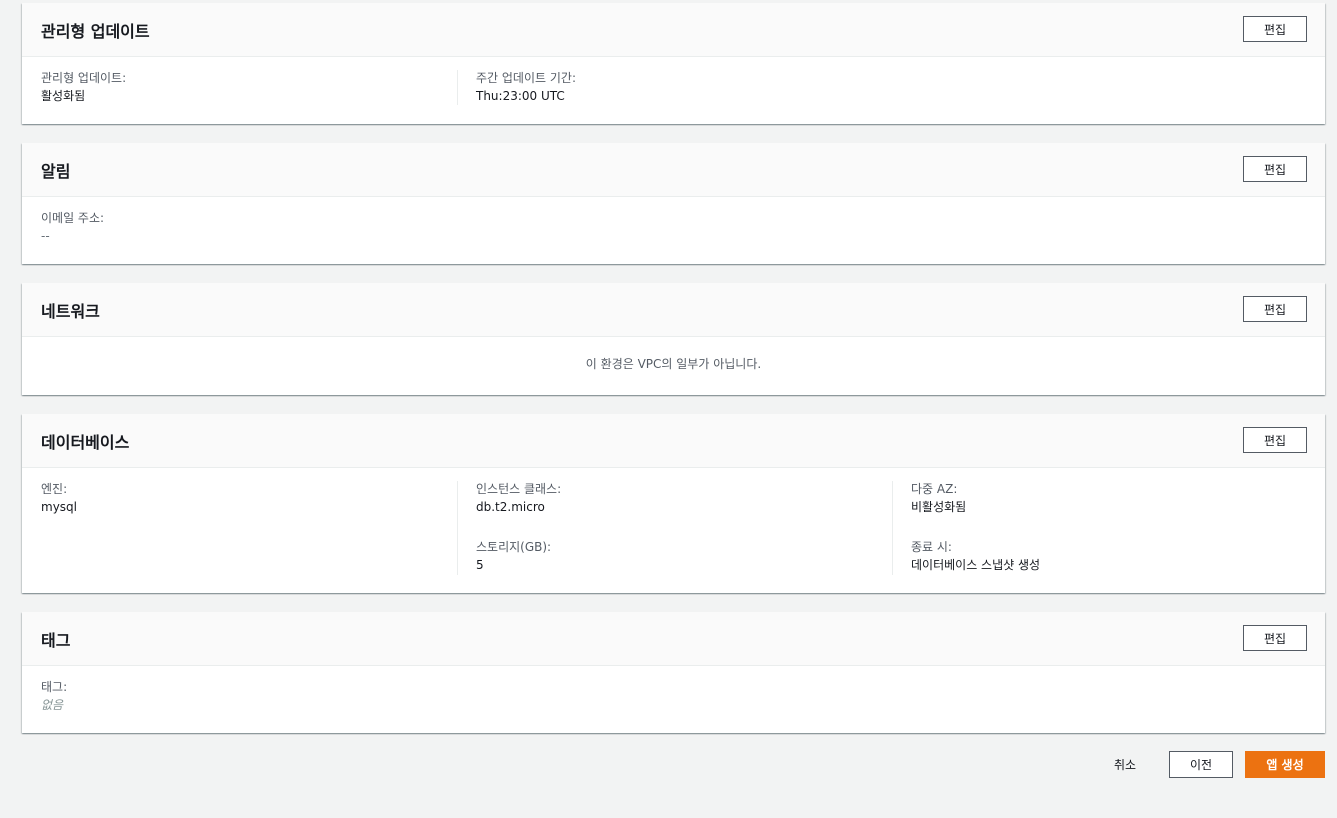  What do you see at coordinates (95, 31) in the screenshot?
I see `panel-title: 관리형 업데이트` at bounding box center [95, 31].